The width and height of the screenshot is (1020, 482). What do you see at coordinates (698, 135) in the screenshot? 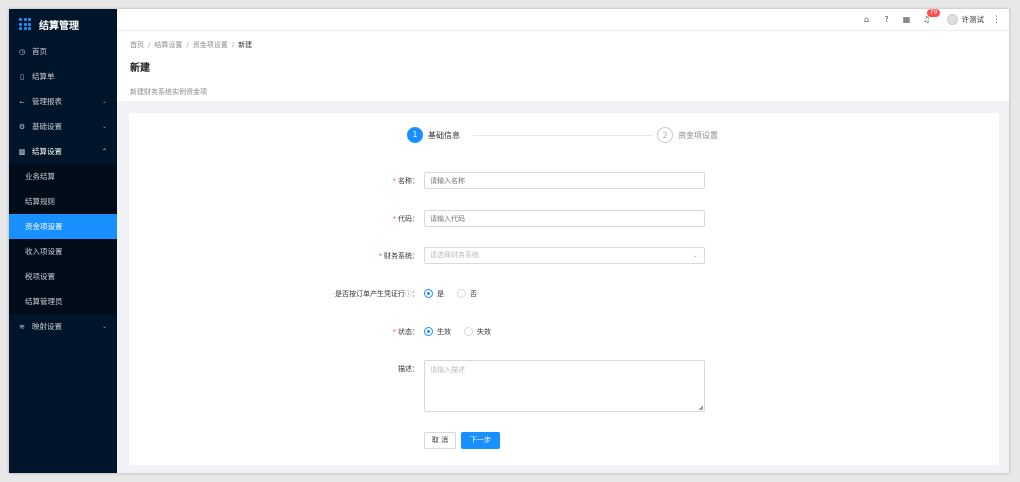
I see `step-2-label: 资金项设置` at bounding box center [698, 135].